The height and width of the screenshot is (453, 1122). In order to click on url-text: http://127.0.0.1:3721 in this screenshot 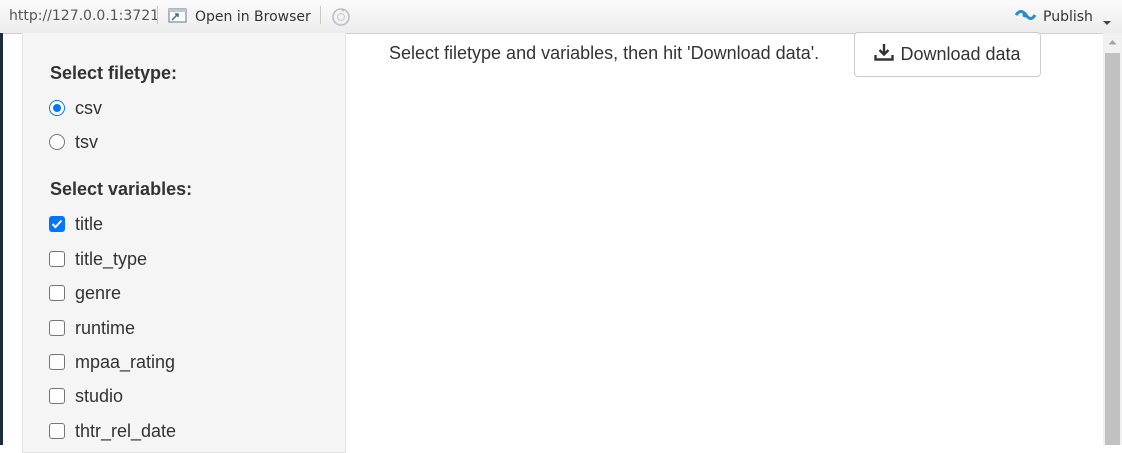, I will do `click(84, 16)`.